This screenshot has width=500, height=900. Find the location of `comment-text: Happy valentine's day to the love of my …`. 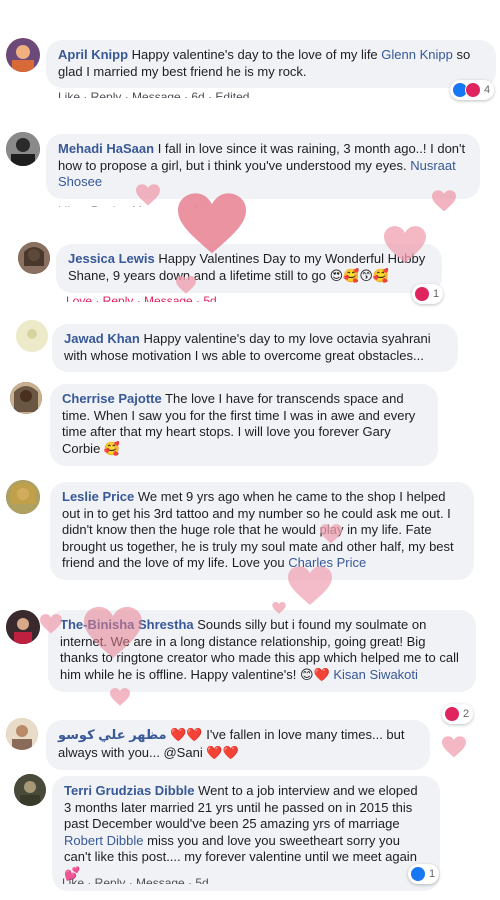

comment-text: Happy valentine's day to the love of my … is located at coordinates (255, 54).